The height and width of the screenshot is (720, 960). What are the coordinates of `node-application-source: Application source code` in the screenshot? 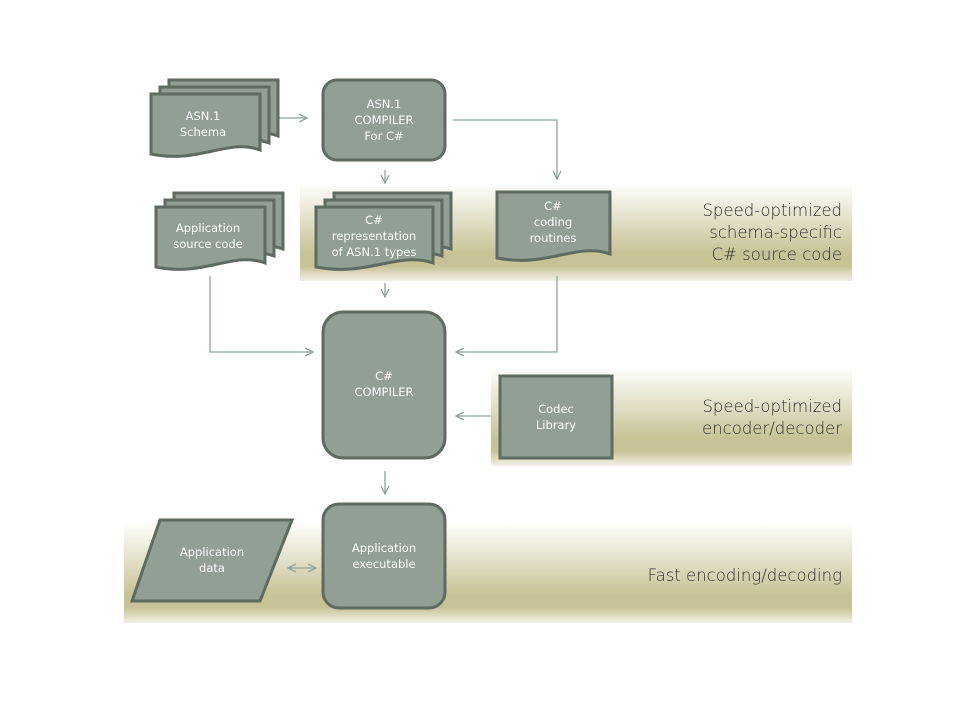 It's located at (219, 231).